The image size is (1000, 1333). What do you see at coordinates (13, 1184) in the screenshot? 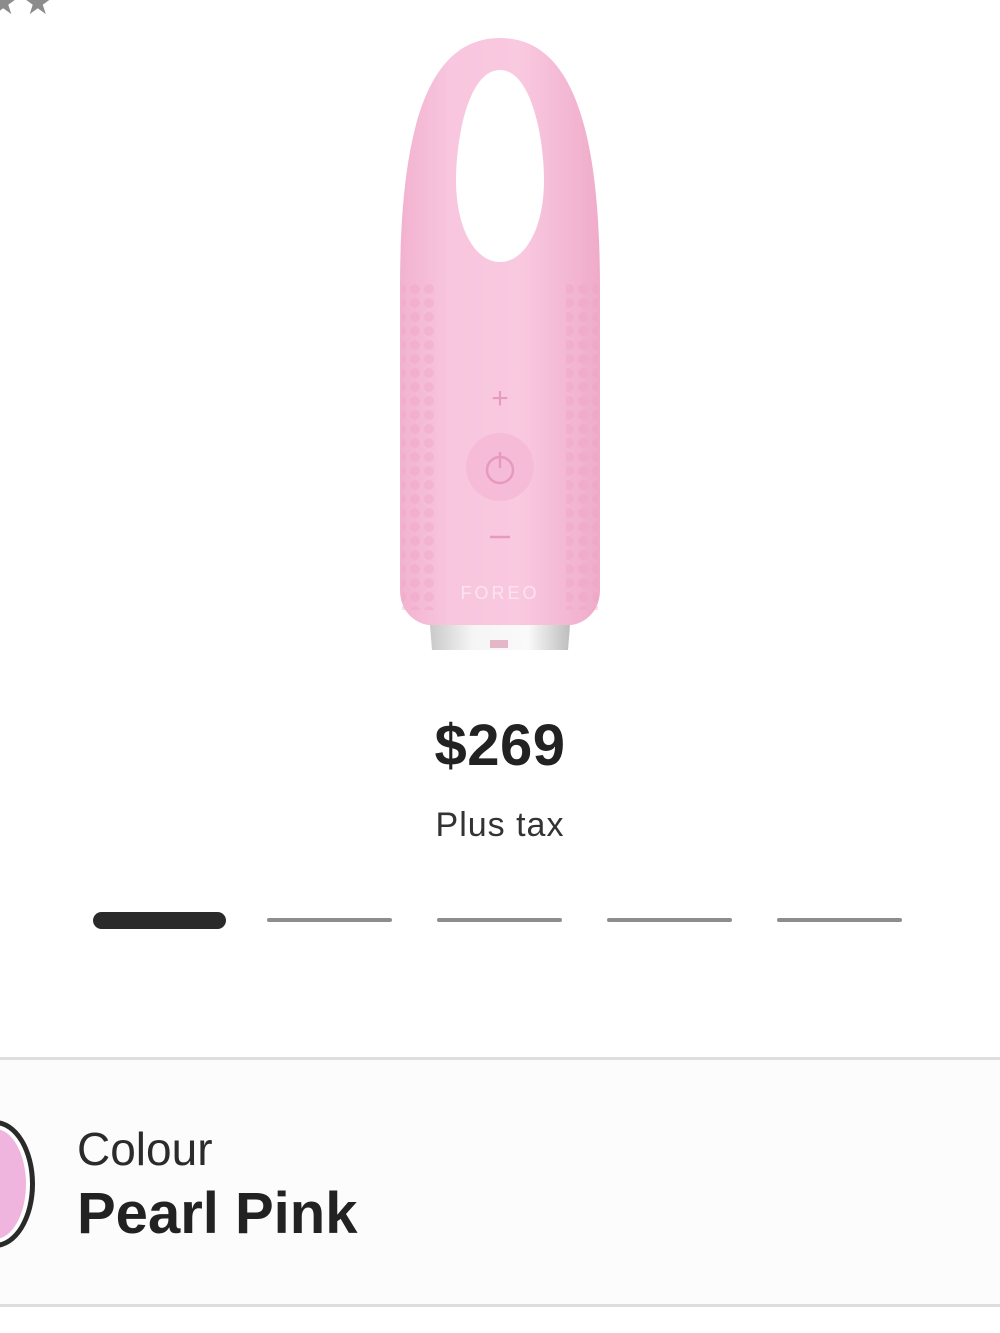
I see `colour-swatch-fill` at bounding box center [13, 1184].